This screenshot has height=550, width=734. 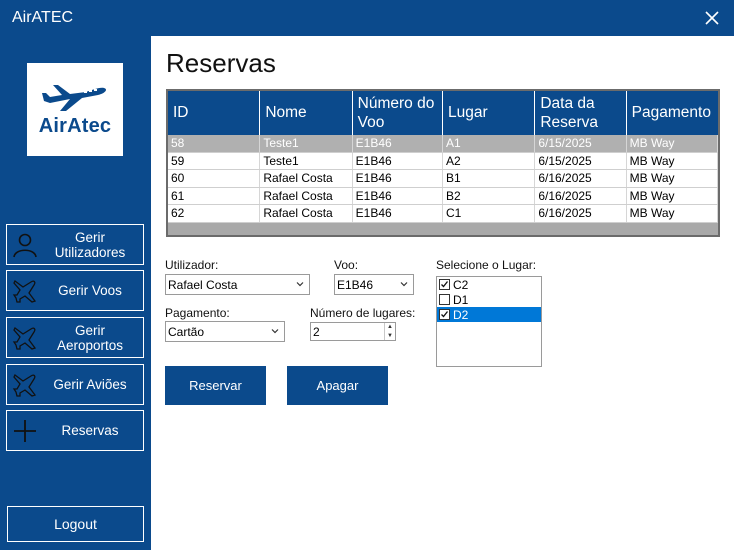 I want to click on nav-reservas: Reservas, so click(x=75, y=430).